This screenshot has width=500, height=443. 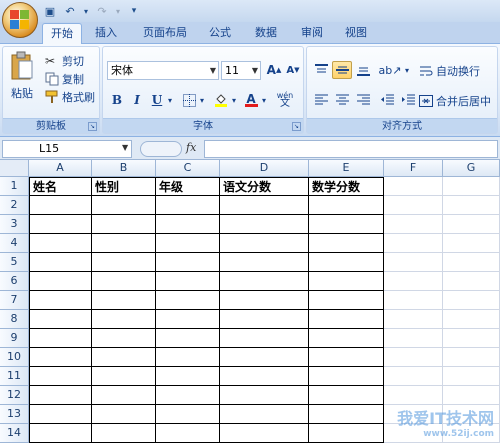 I want to click on cell-b4, so click(x=124, y=243).